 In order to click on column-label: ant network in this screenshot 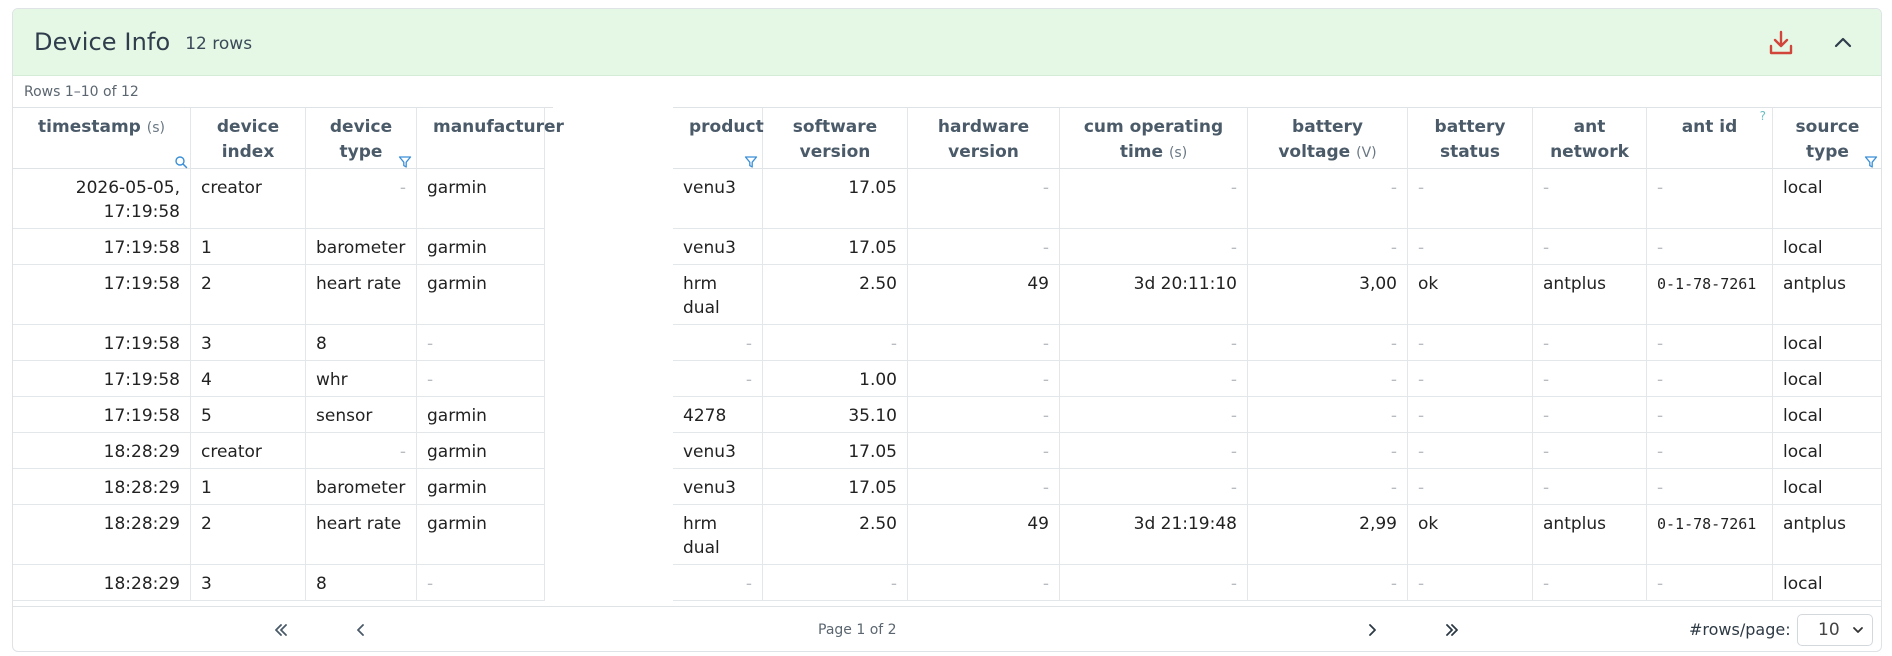, I will do `click(1589, 139)`.